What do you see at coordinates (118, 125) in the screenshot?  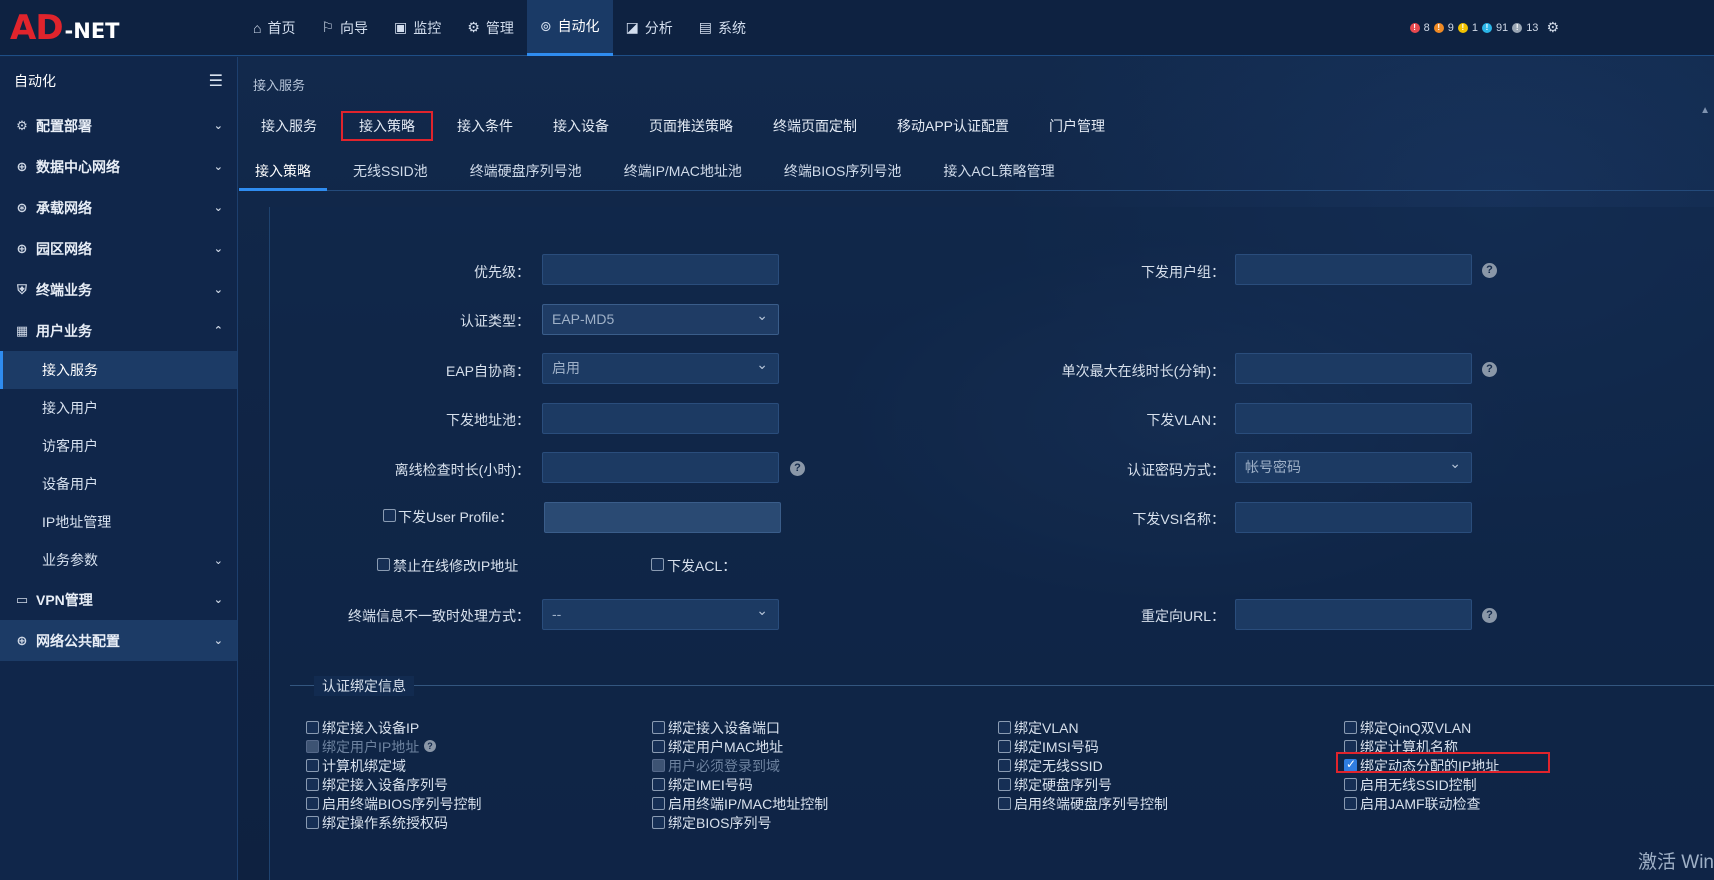 I see `sidebar-group-config: ⚙ 配置部署 ⌄` at bounding box center [118, 125].